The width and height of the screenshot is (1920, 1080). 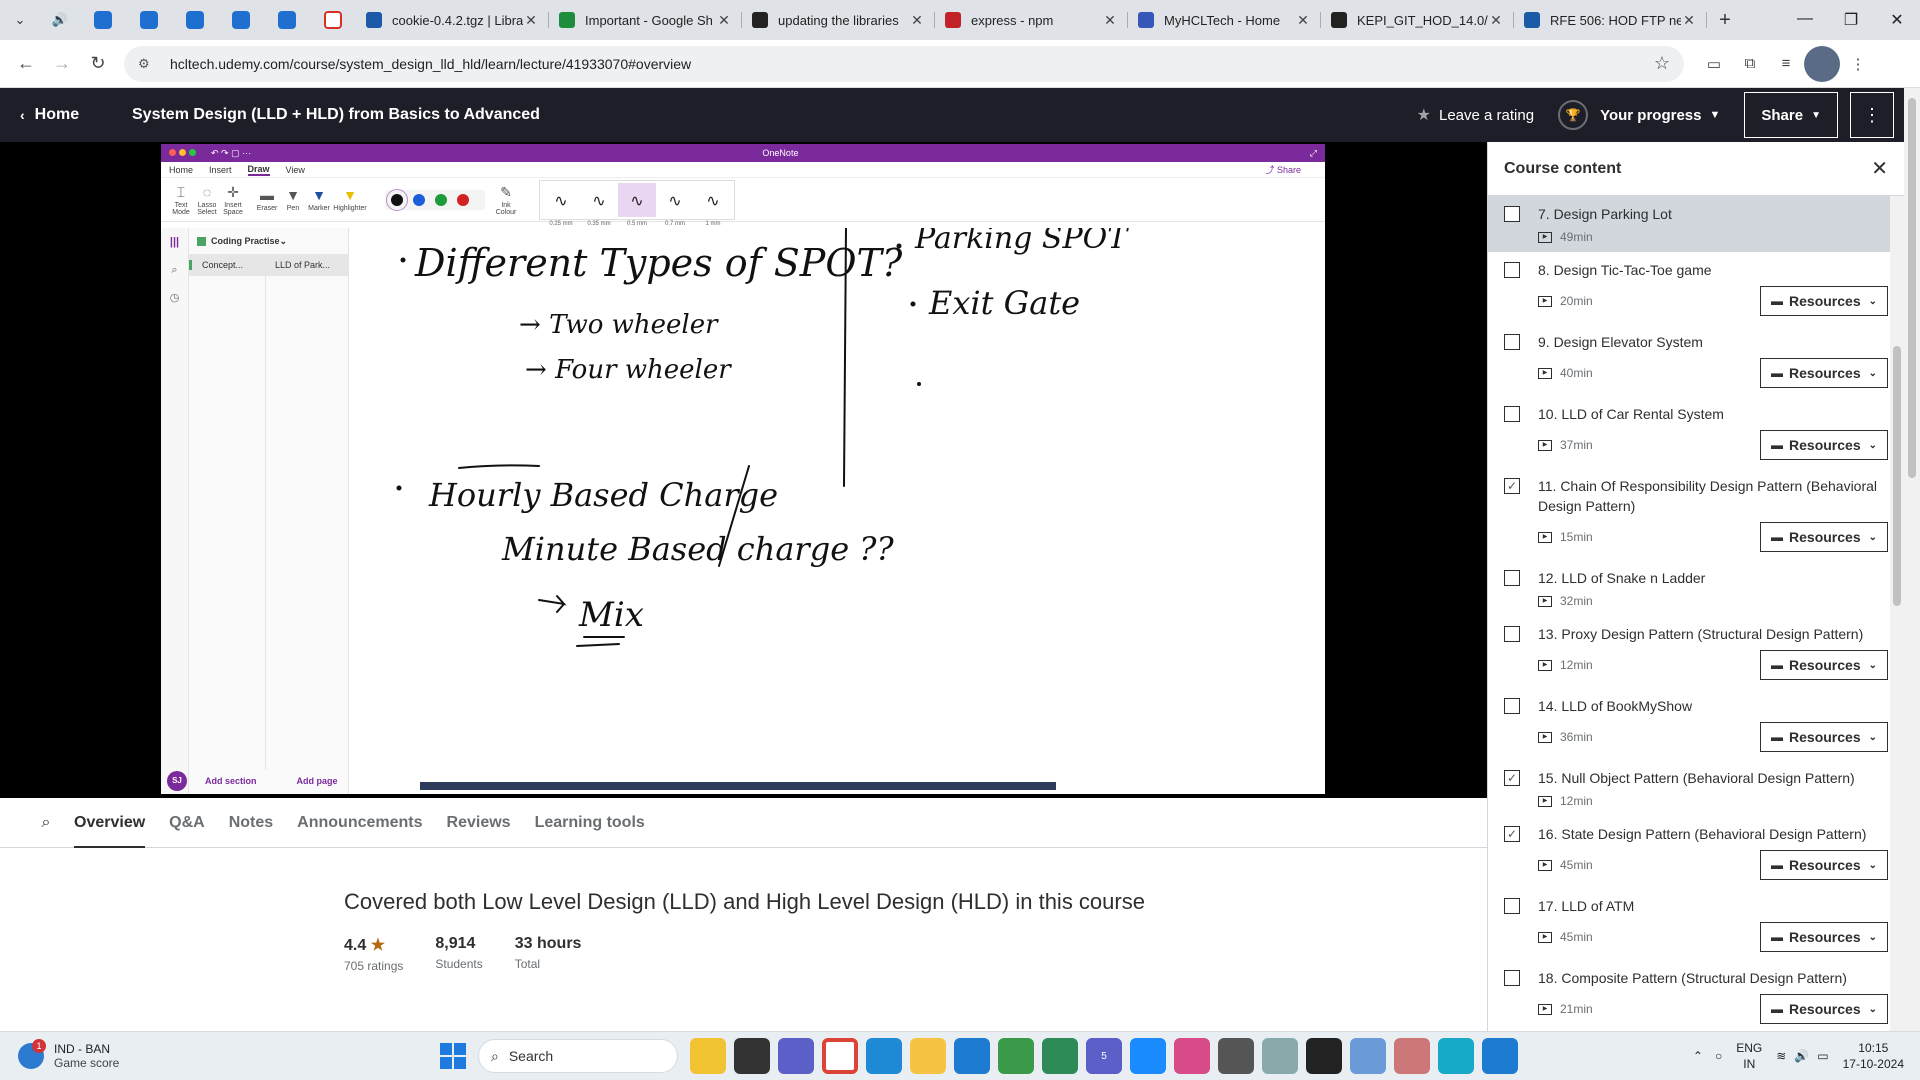 What do you see at coordinates (796, 1056) in the screenshot?
I see `meet-icon` at bounding box center [796, 1056].